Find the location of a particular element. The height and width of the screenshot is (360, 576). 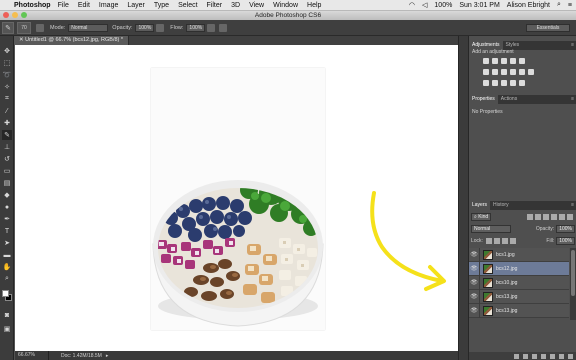

zoom-tool-icon: ⌕ is located at coordinates (7, 279).